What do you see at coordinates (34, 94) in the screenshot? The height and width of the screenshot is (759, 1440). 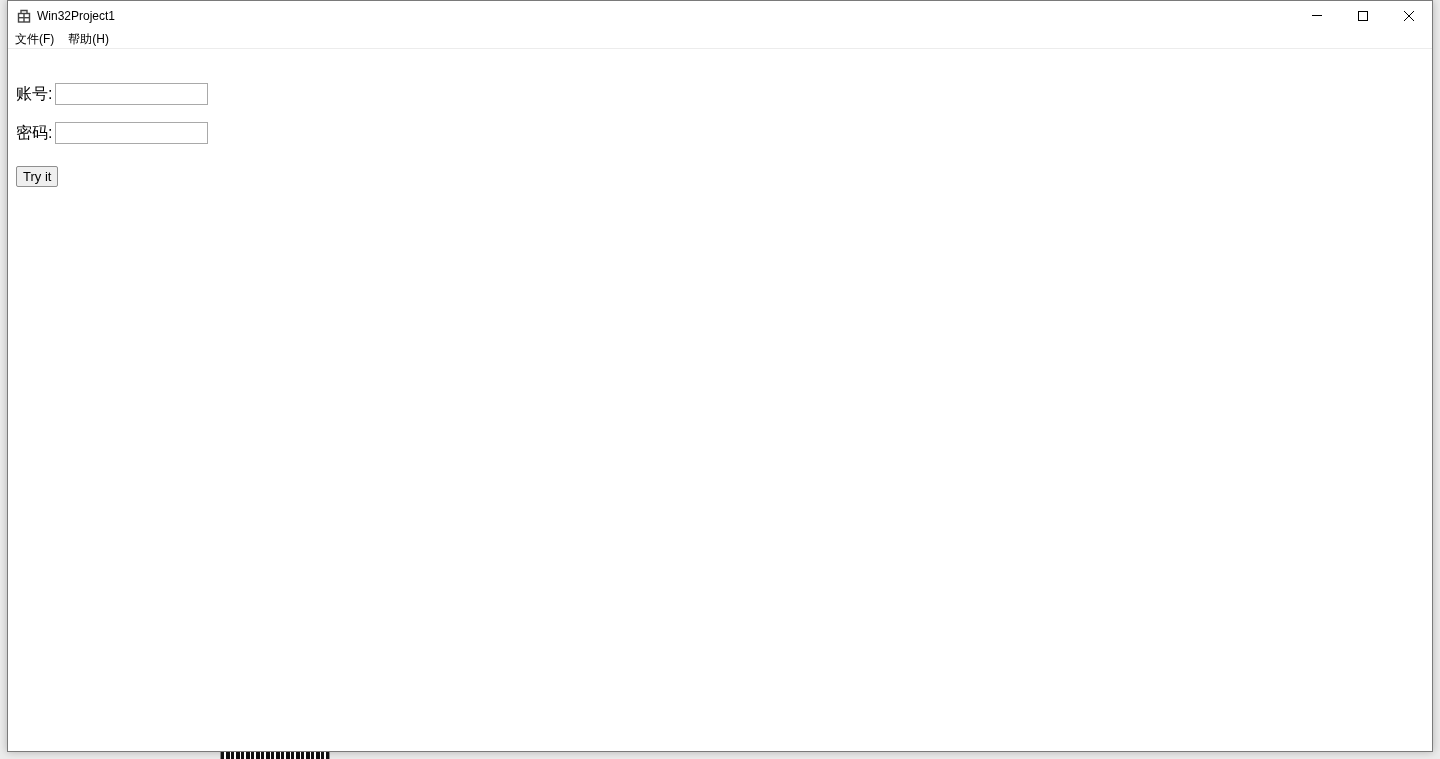 I see `field-label: 账号:` at bounding box center [34, 94].